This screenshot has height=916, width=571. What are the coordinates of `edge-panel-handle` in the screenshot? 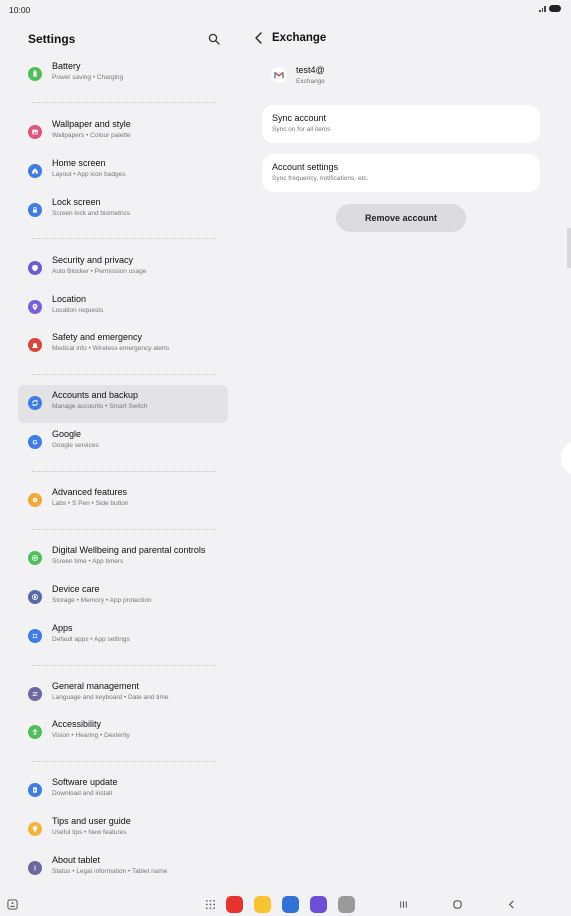 It's located at (569, 248).